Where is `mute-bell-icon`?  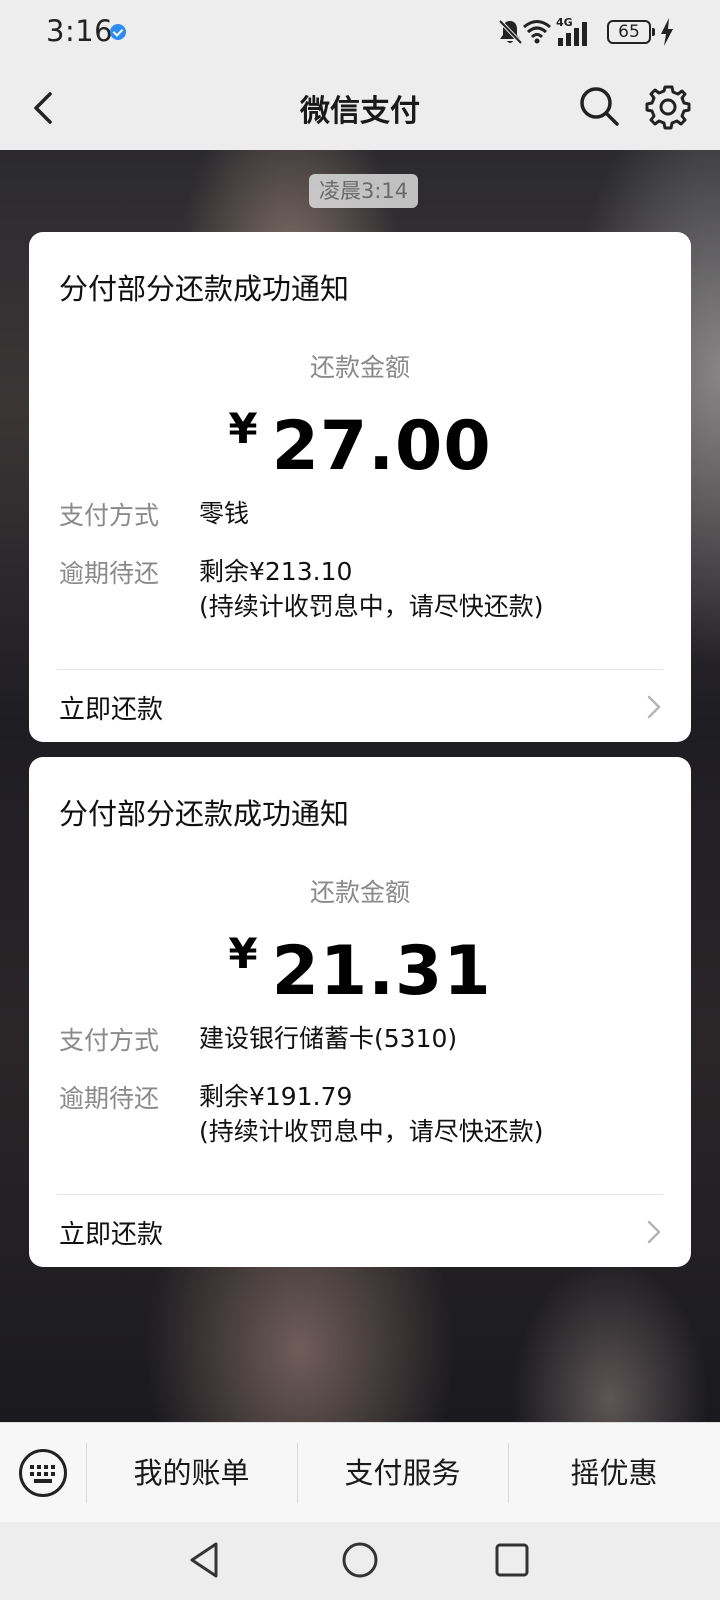
mute-bell-icon is located at coordinates (510, 32).